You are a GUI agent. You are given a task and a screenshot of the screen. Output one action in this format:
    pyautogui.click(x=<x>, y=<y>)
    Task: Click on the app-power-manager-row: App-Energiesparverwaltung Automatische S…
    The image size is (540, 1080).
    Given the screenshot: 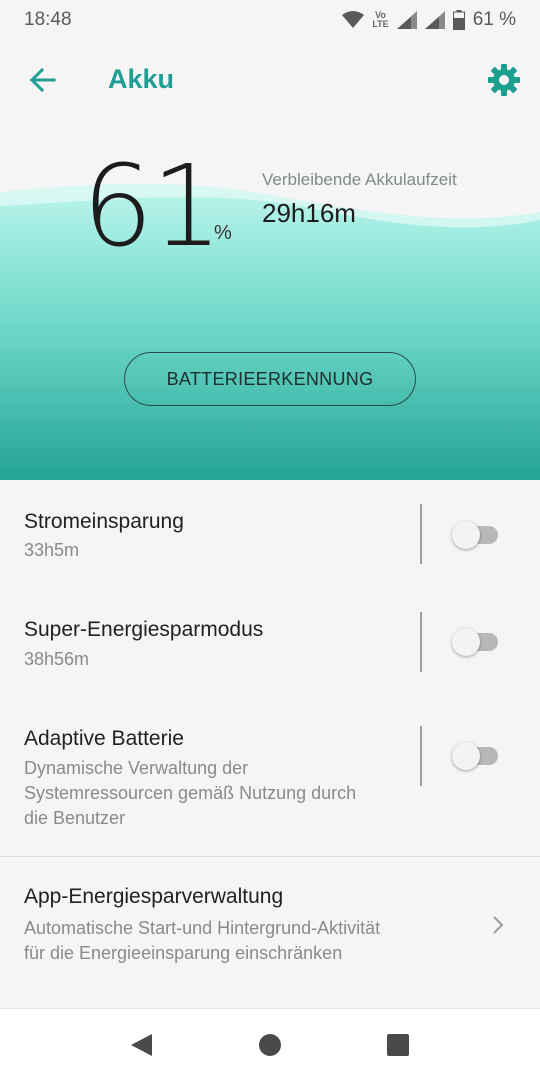 What is the action you would take?
    pyautogui.click(x=270, y=922)
    